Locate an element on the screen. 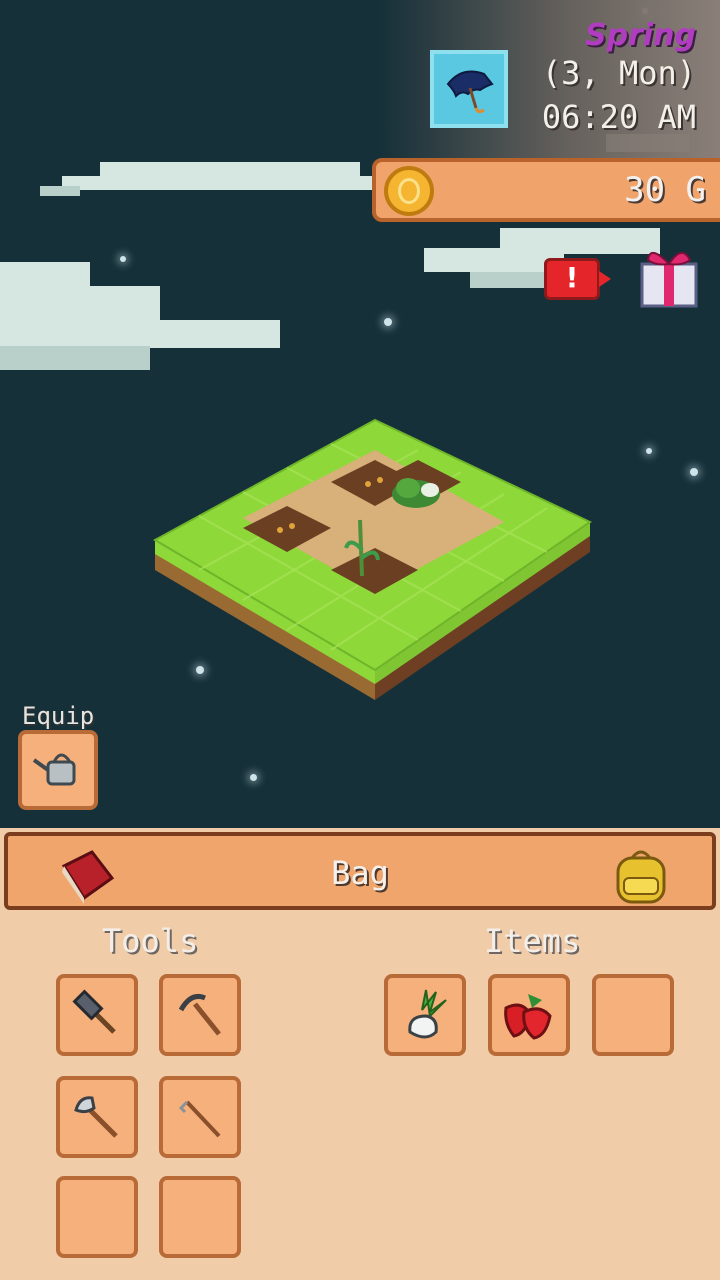  clock-label: 06:20 AM is located at coordinates (618, 117).